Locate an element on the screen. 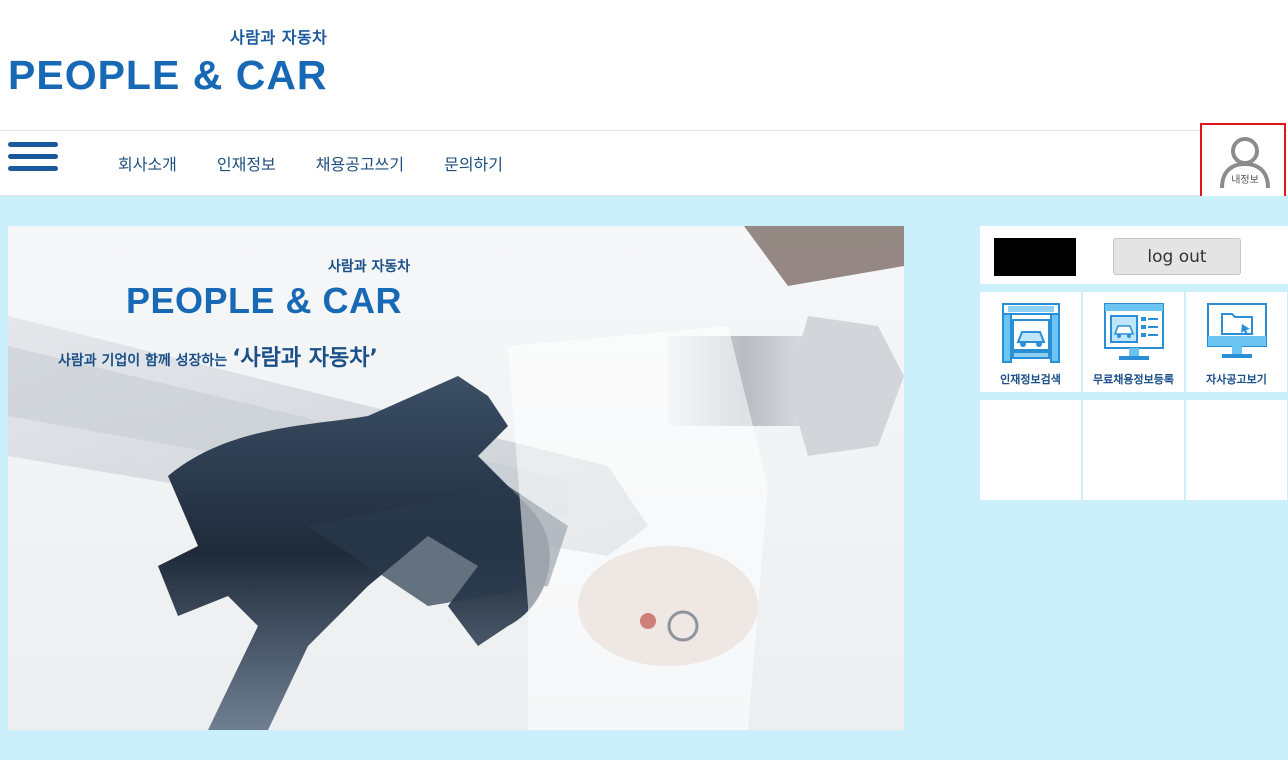  logo-wordmark: PEOPLE & CAR is located at coordinates (168, 75).